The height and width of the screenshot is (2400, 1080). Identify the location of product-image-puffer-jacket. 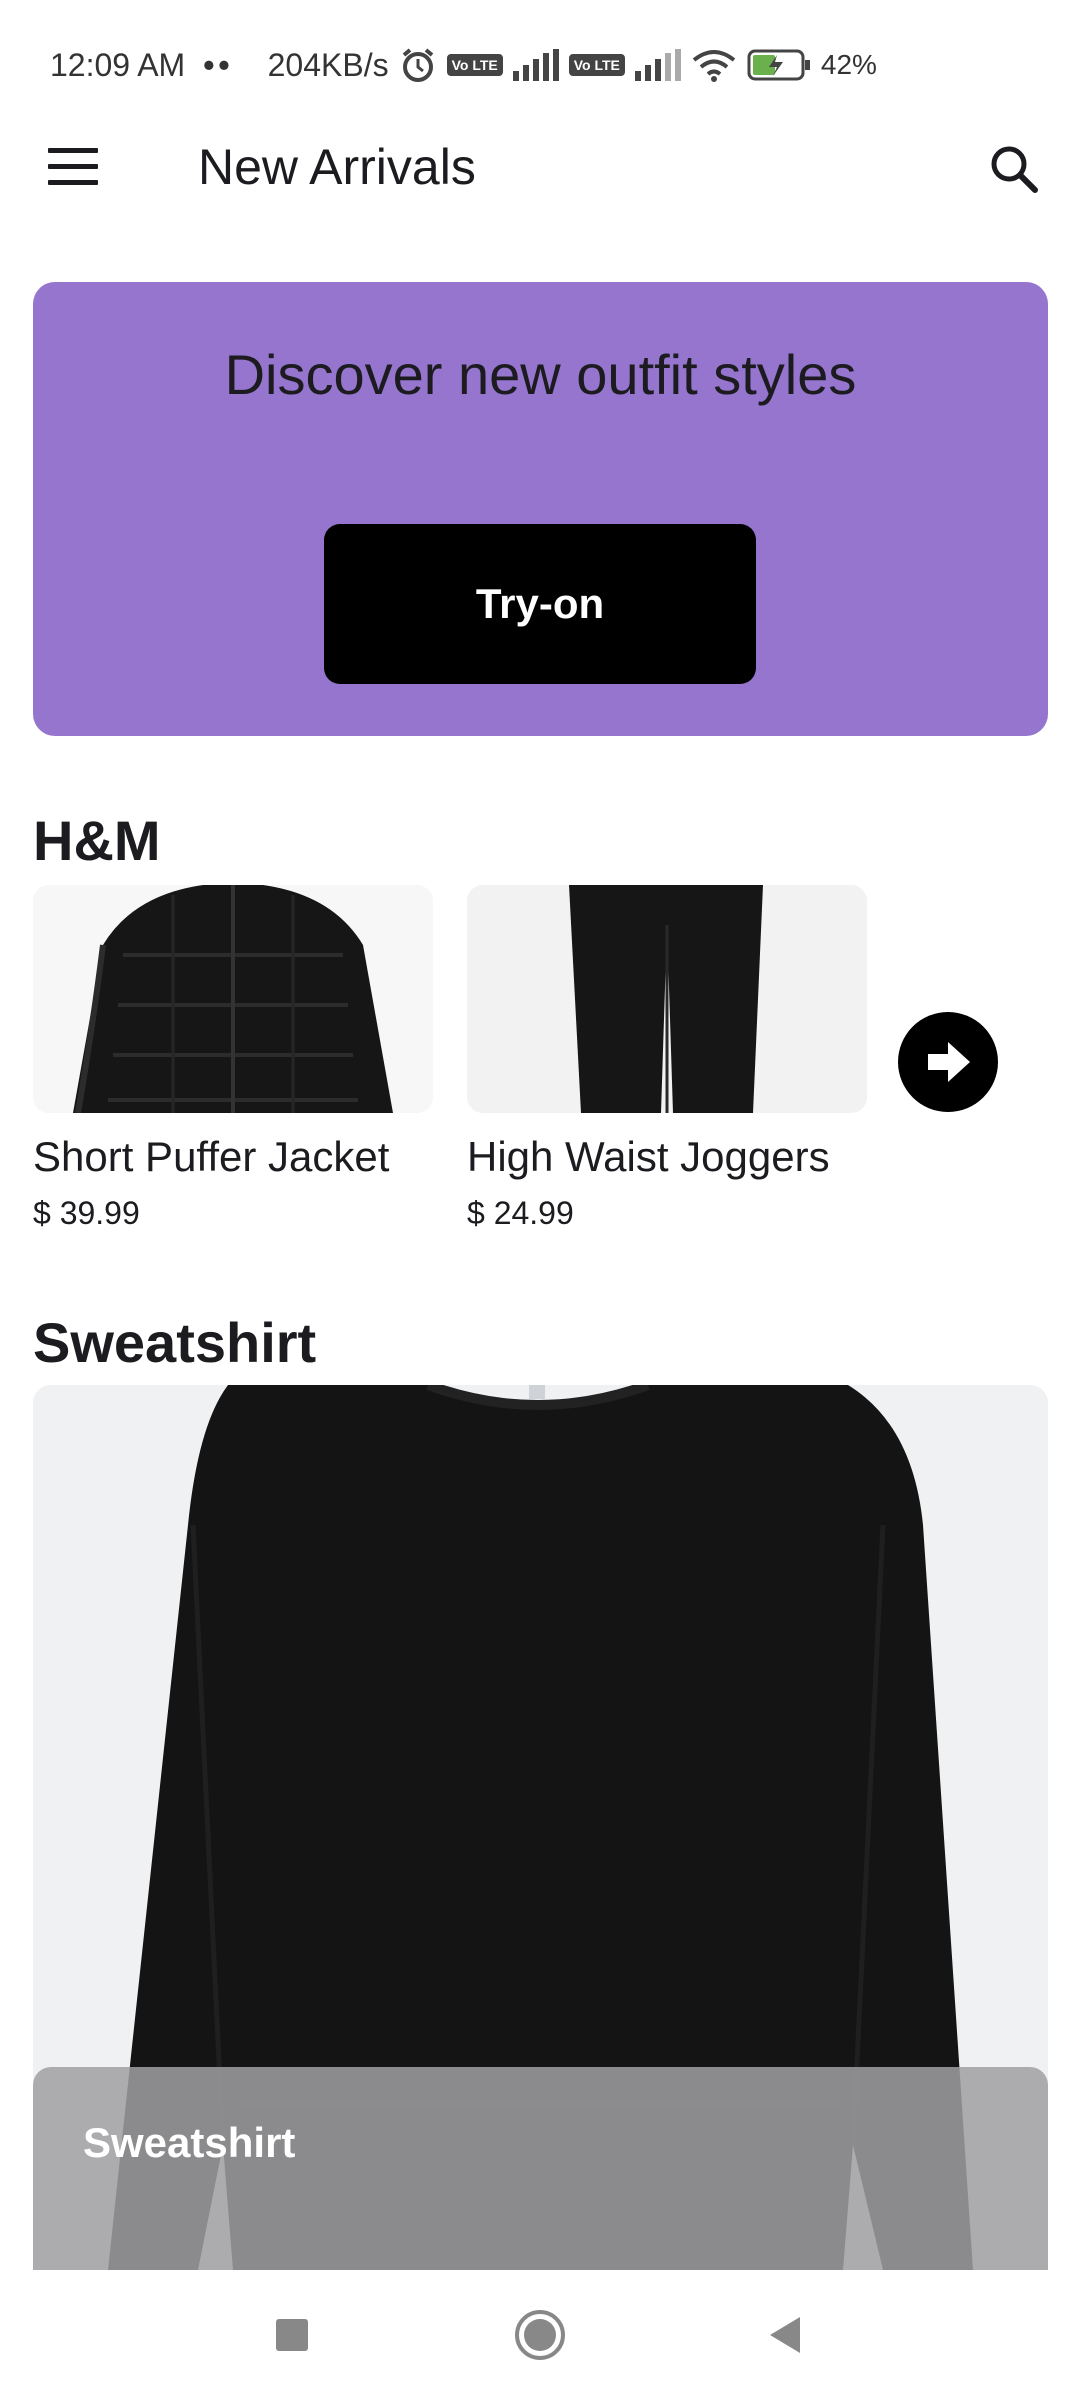
(233, 999).